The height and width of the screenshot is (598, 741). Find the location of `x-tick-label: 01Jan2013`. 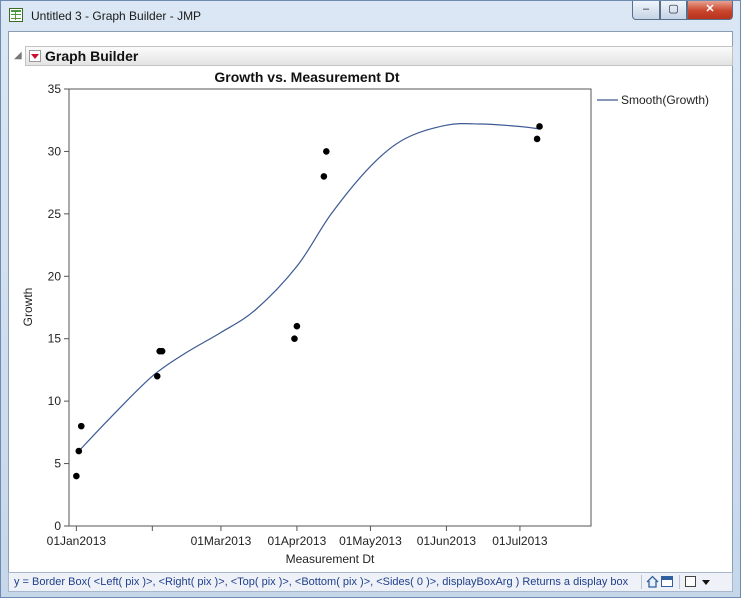

x-tick-label: 01Jan2013 is located at coordinates (77, 541).